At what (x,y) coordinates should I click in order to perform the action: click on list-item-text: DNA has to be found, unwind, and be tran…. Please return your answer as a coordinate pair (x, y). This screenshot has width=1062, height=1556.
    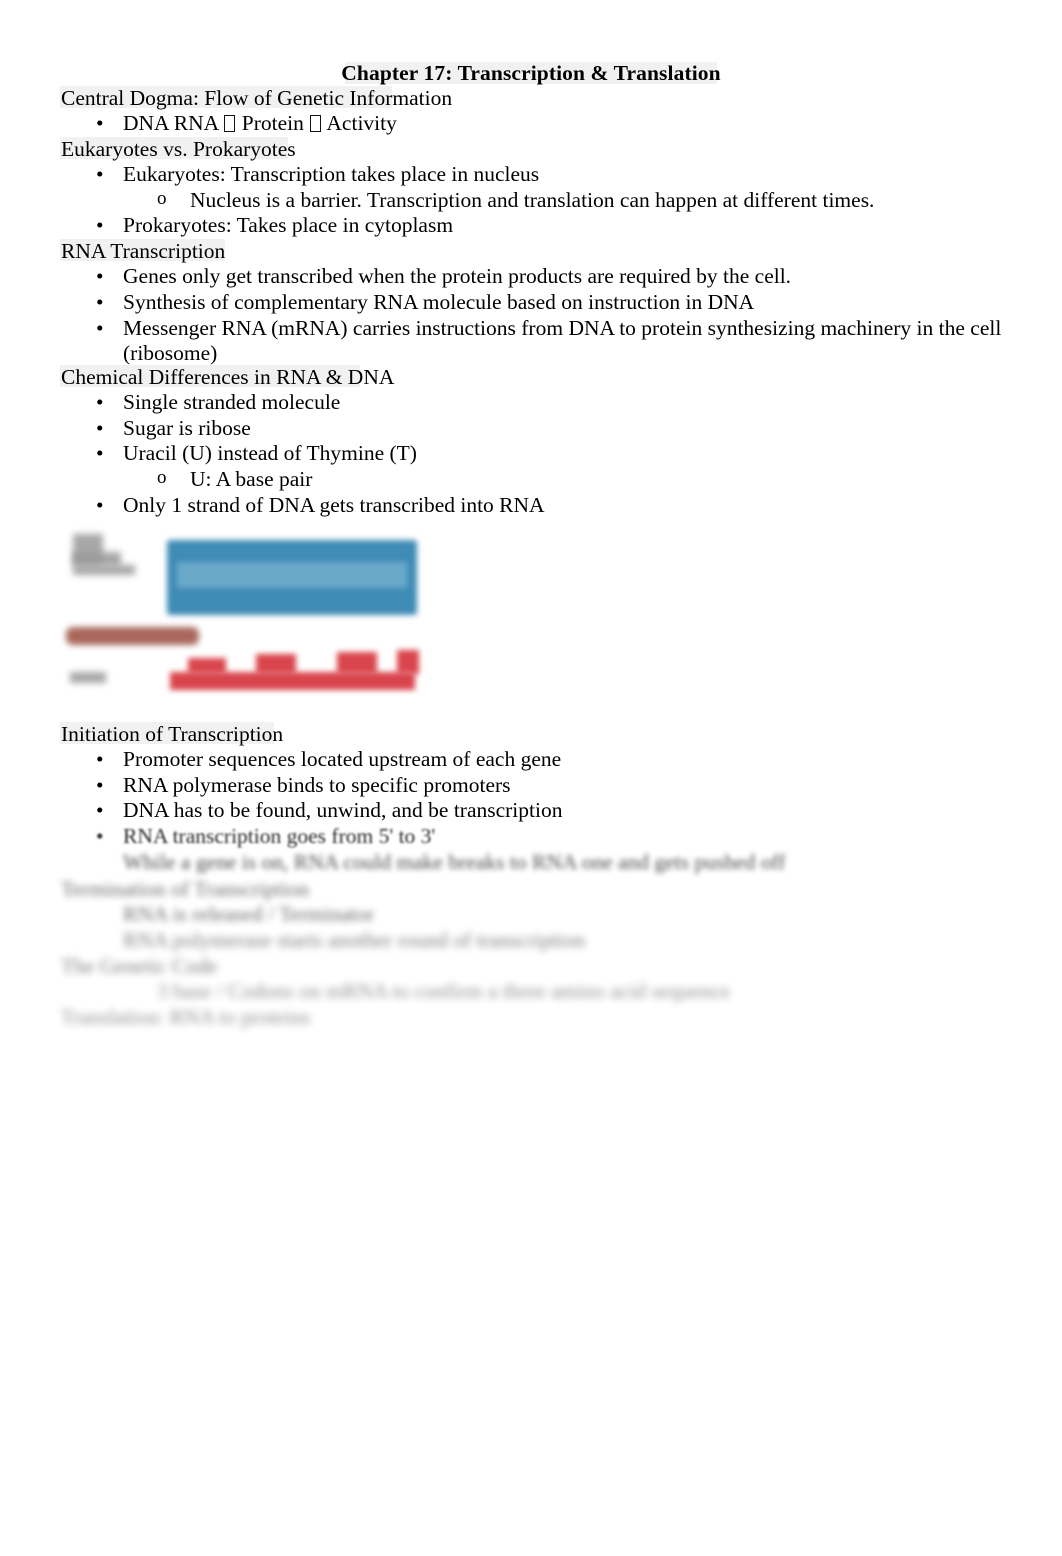
    Looking at the image, I should click on (343, 810).